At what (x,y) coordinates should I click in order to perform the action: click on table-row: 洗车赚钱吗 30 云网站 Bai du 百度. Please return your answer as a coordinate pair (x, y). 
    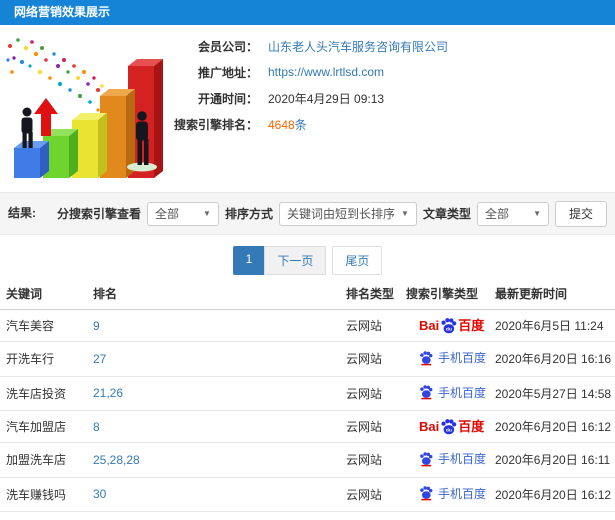
    Looking at the image, I should click on (307, 494).